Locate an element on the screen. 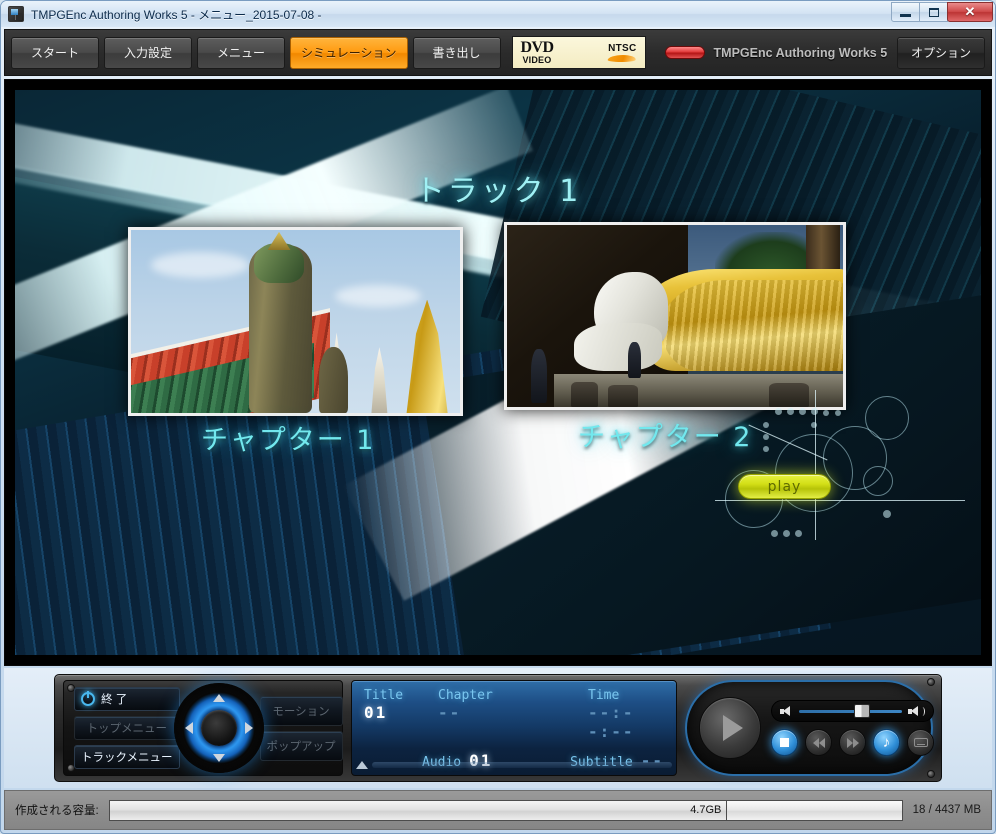 The width and height of the screenshot is (996, 834). capacity-label: 作成される容量: is located at coordinates (57, 811).